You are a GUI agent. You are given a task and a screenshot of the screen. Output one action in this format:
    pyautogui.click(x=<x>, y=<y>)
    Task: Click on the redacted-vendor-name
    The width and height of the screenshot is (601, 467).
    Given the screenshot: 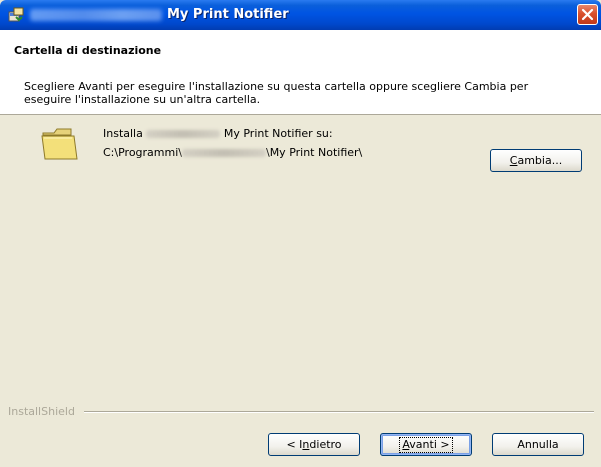 What is the action you would take?
    pyautogui.click(x=183, y=134)
    